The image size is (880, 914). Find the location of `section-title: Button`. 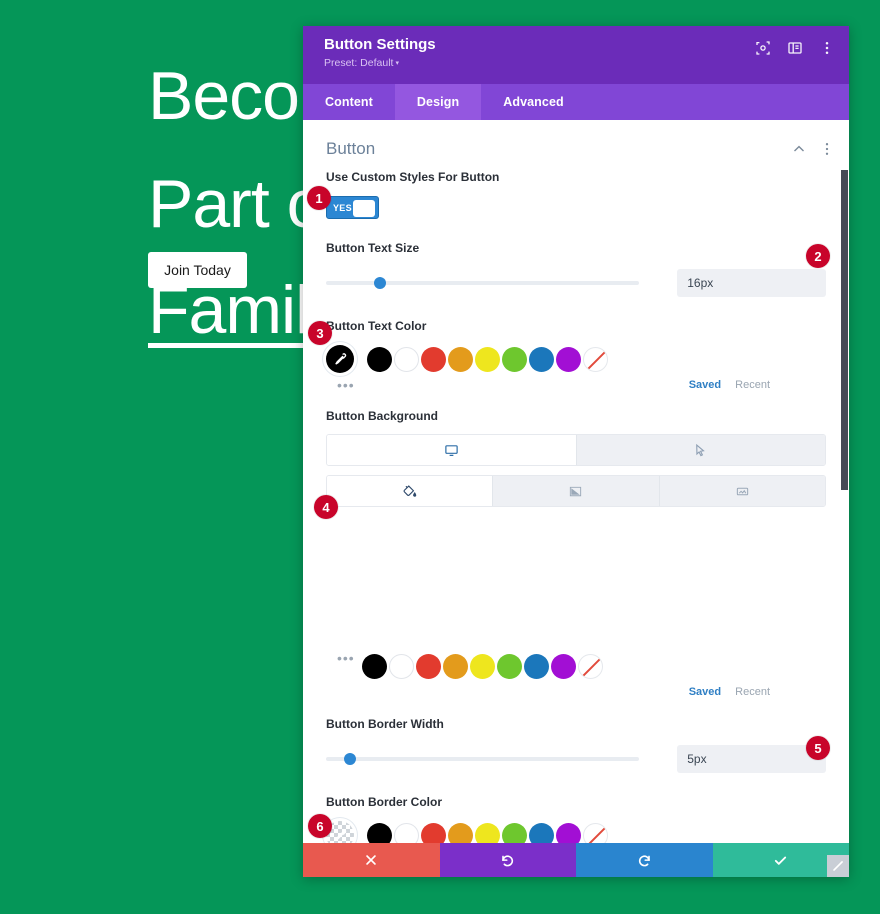

section-title: Button is located at coordinates (351, 148).